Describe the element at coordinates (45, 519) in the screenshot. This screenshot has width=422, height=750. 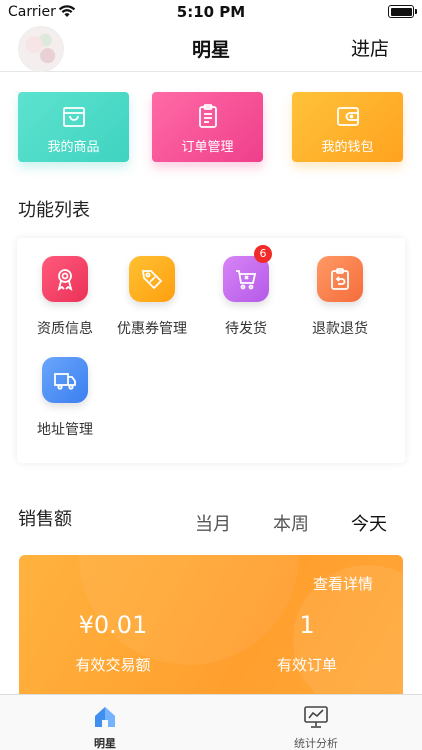
I see `sales-title: 销售额` at that location.